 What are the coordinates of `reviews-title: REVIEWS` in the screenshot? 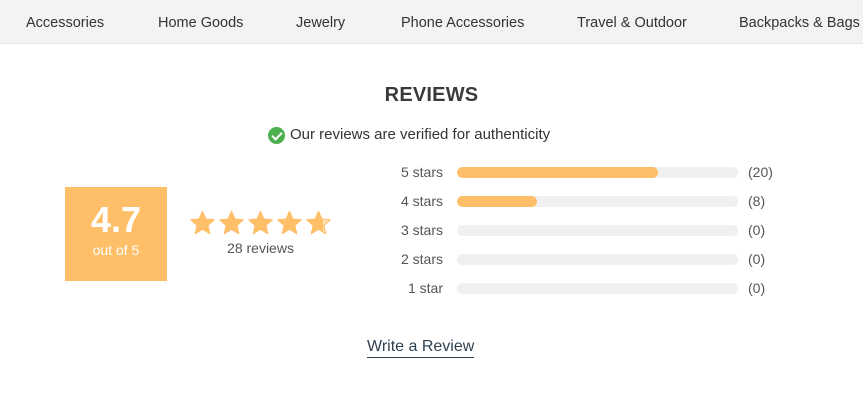 It's located at (431, 95).